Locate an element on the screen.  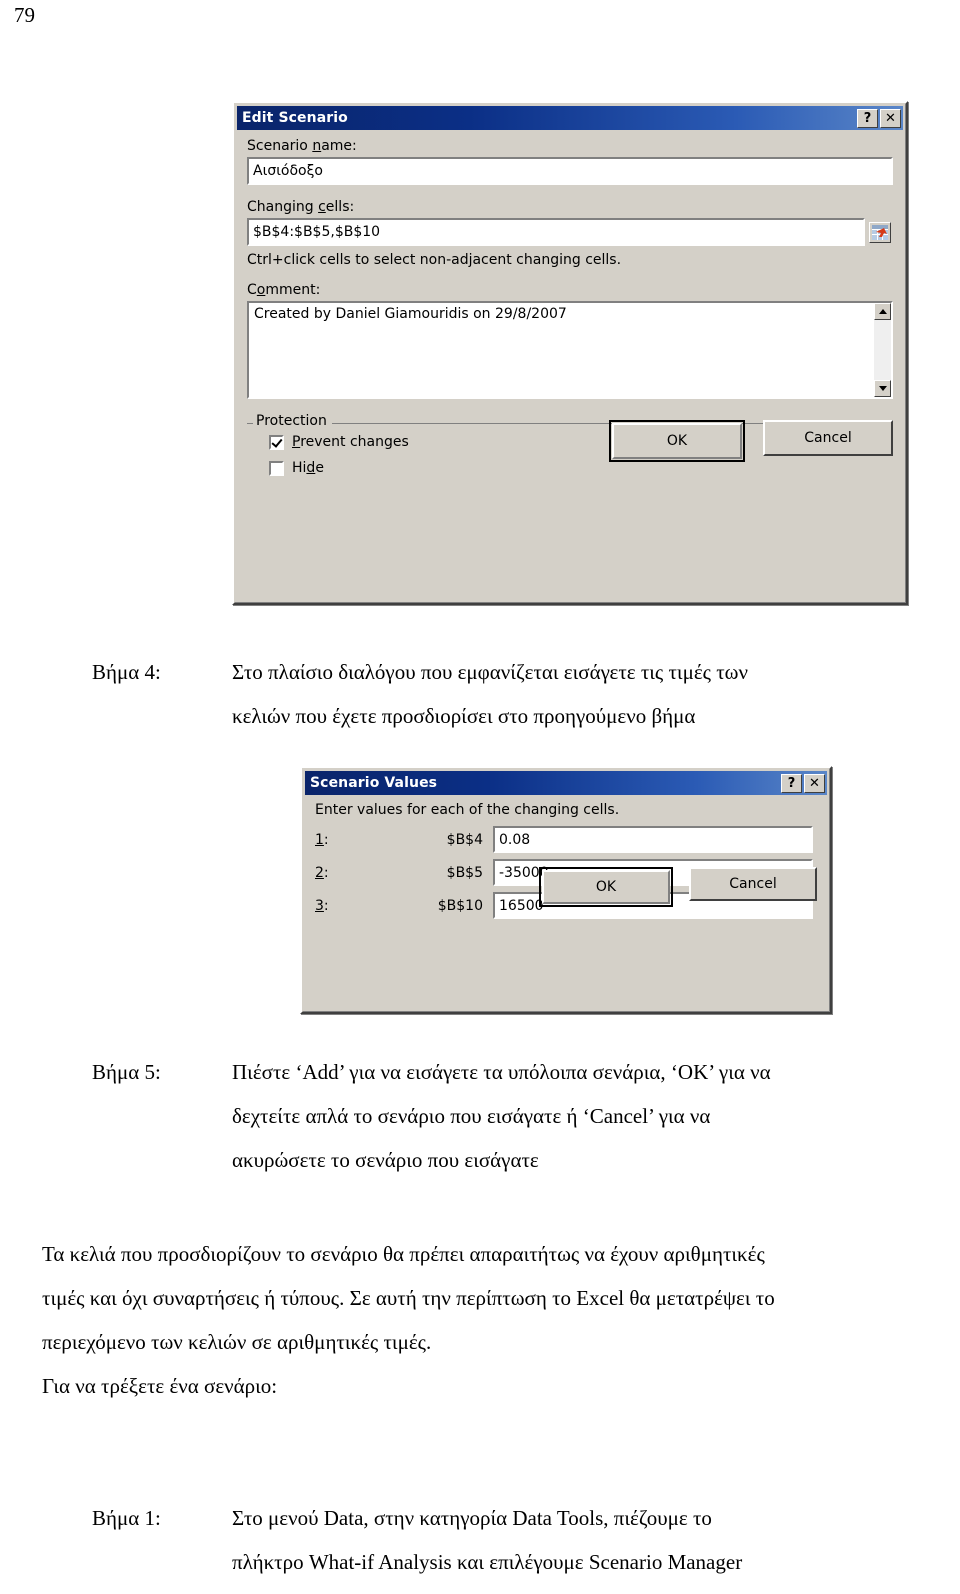
value-row-index: 1: is located at coordinates (322, 839).